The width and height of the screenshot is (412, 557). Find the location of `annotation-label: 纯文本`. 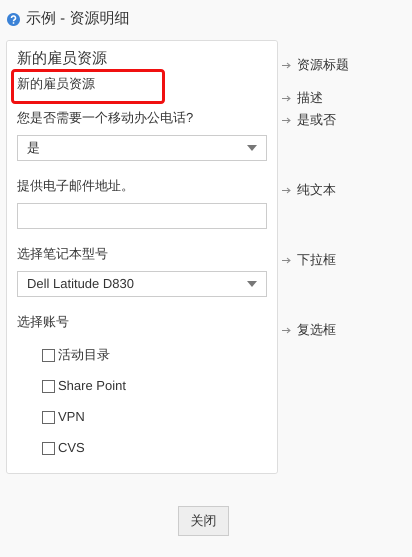

annotation-label: 纯文本 is located at coordinates (316, 190).